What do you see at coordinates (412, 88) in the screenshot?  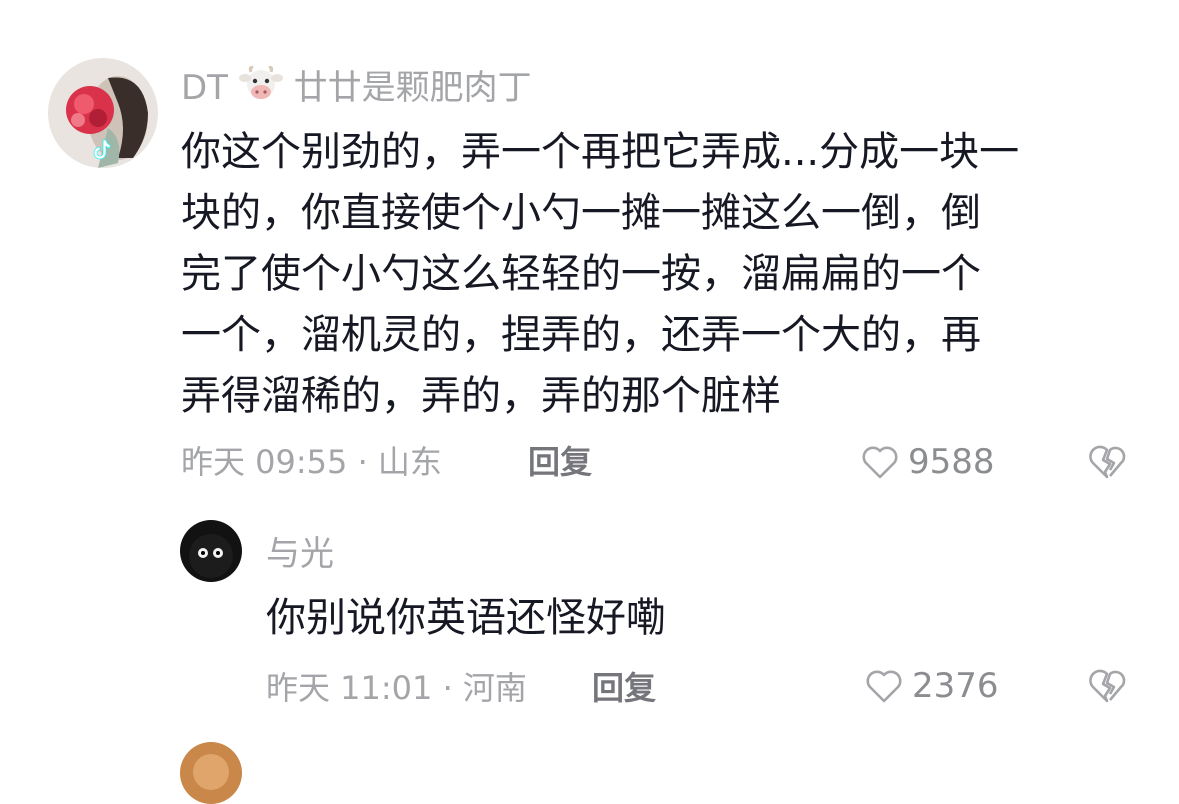 I see `username-suffix: 廿廿是颗肥肉丁` at bounding box center [412, 88].